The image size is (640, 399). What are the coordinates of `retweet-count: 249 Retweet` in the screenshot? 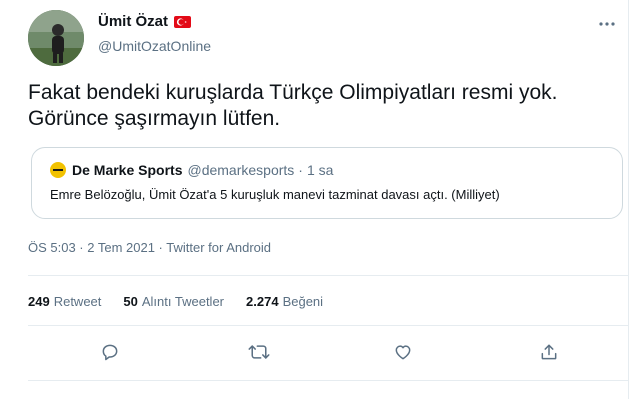 It's located at (64, 301).